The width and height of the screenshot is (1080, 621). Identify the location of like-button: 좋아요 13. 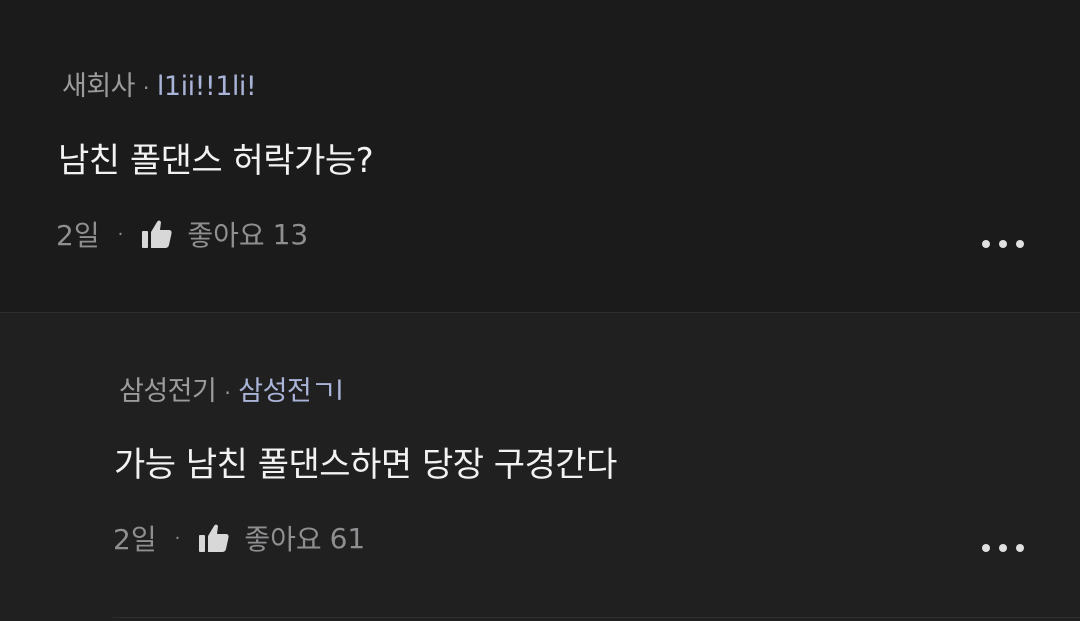
(224, 234).